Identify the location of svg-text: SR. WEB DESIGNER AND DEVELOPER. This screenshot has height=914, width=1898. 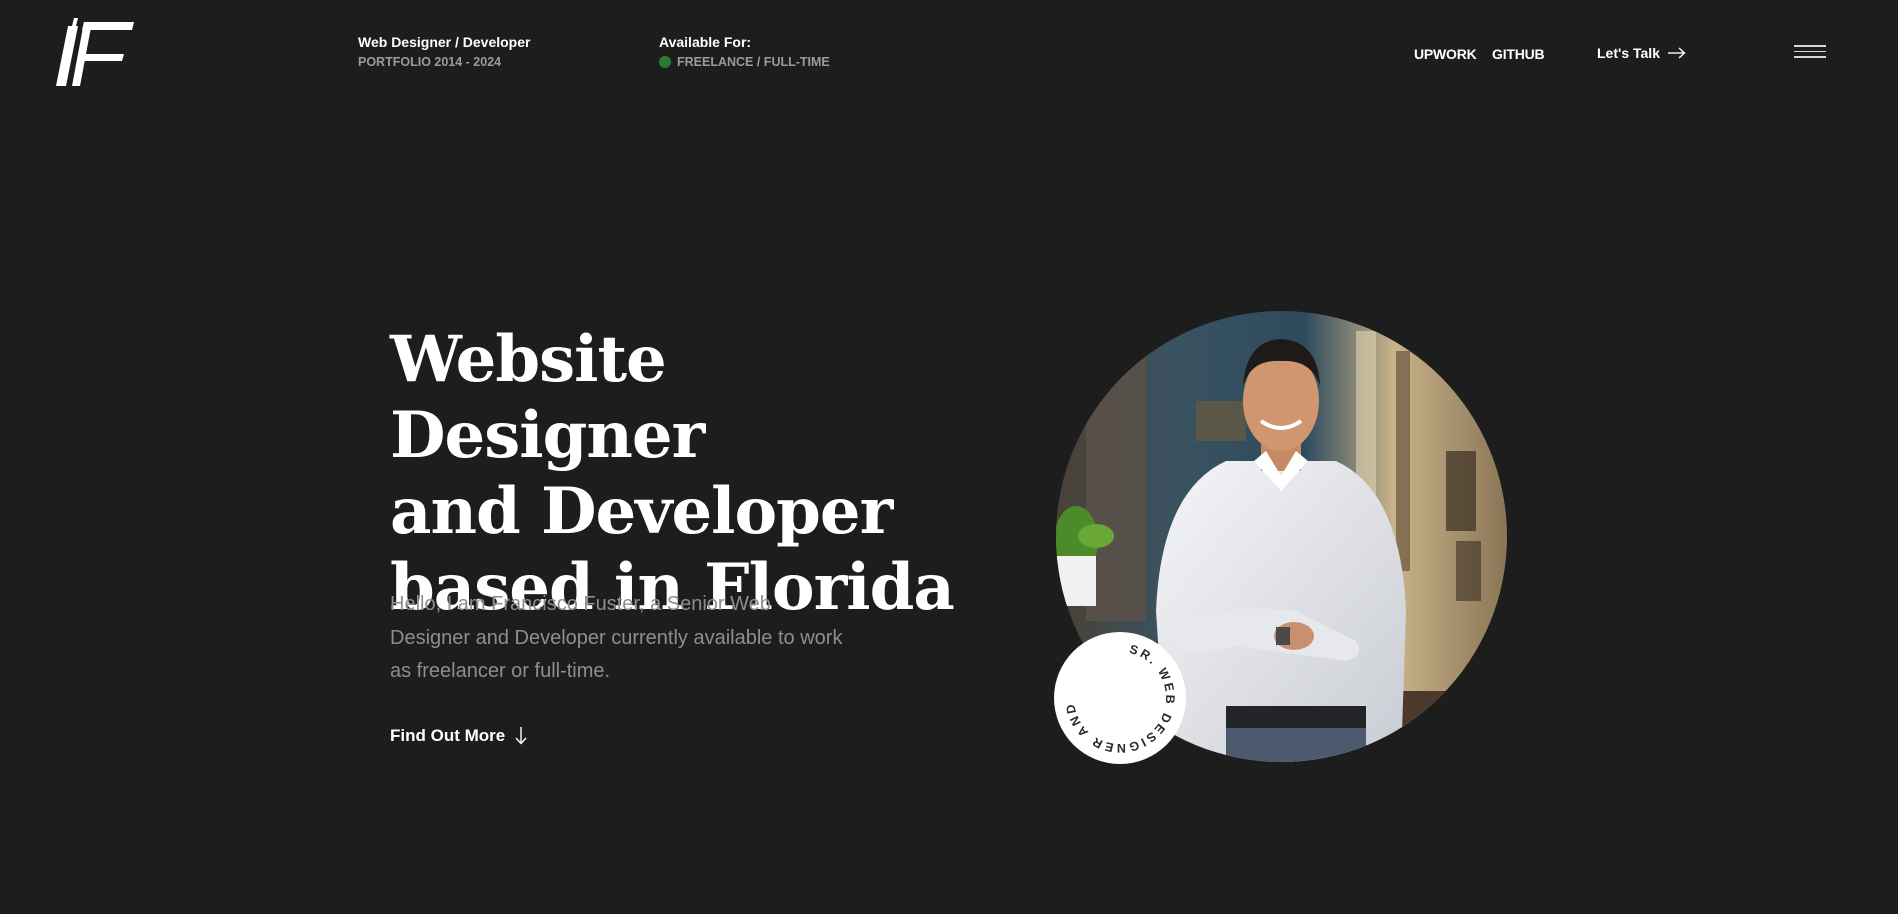
(1115, 693).